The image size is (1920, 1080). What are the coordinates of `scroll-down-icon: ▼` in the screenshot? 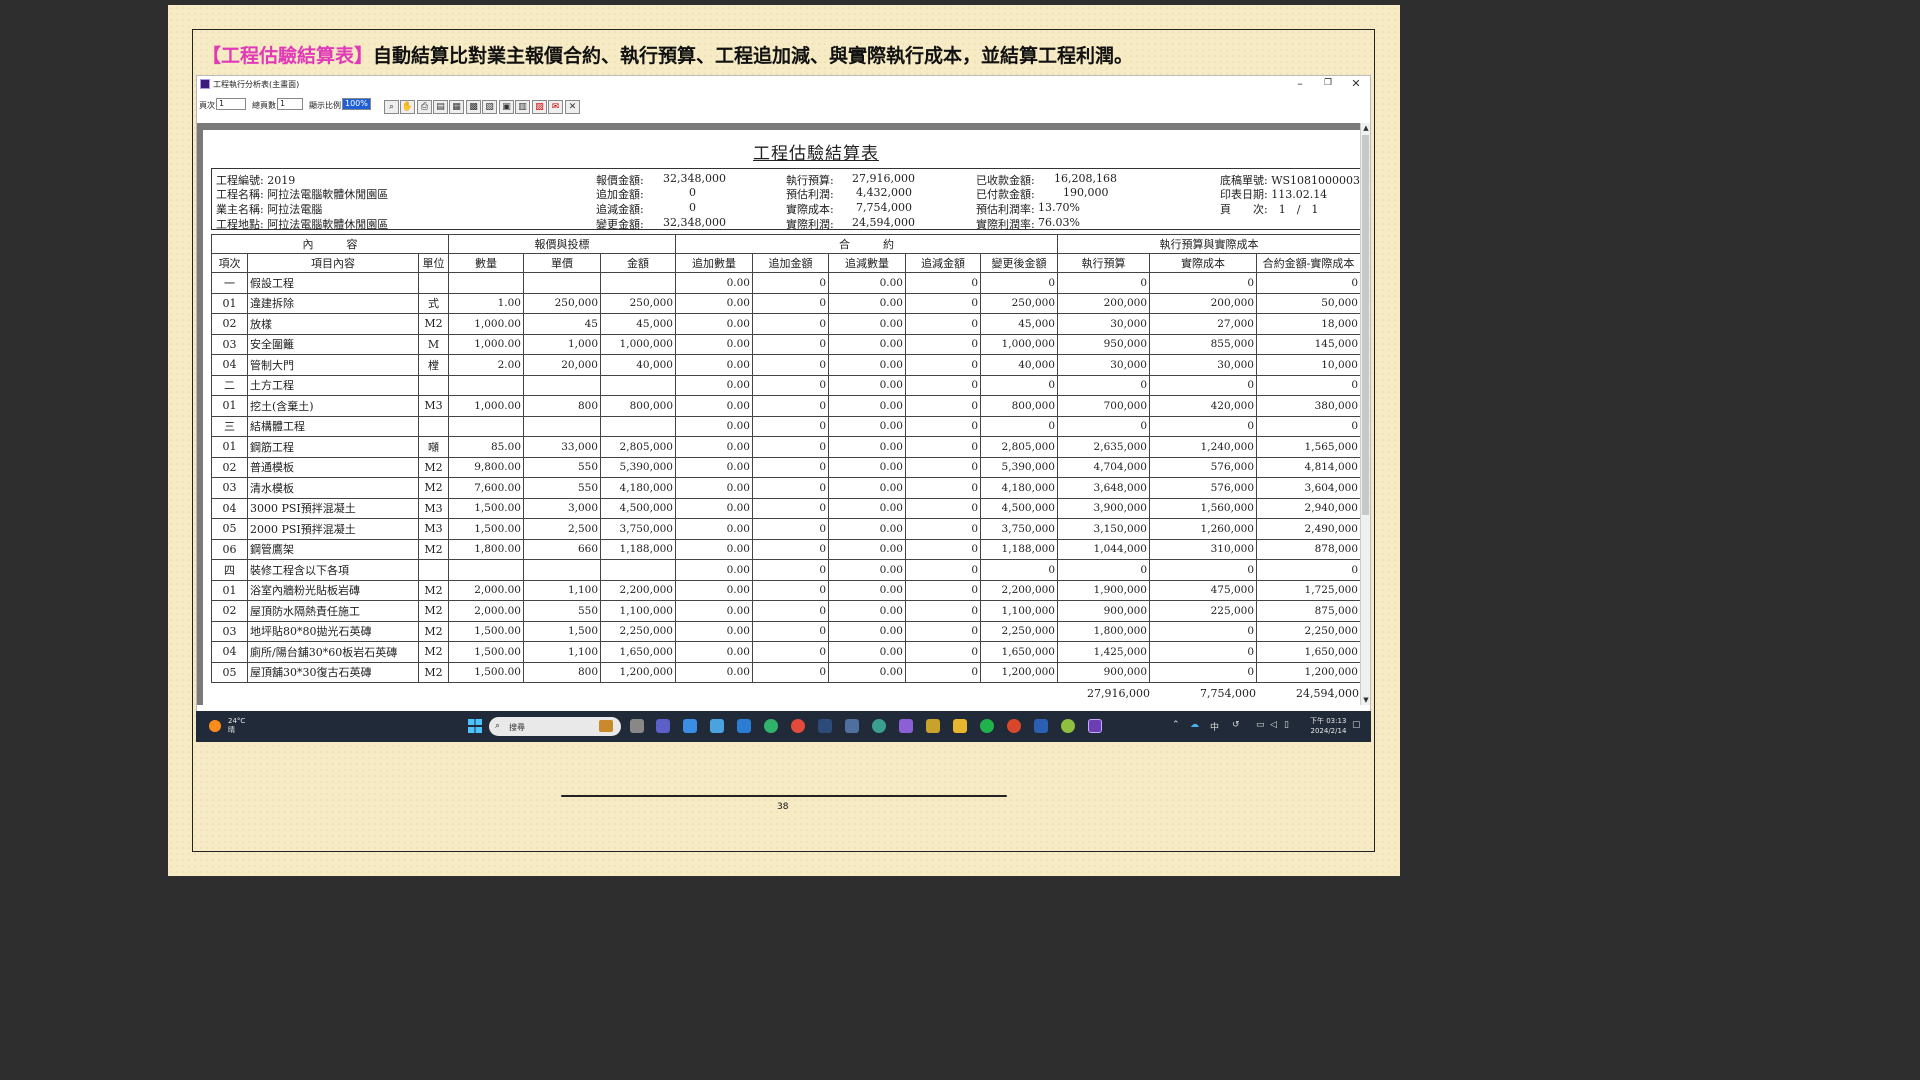 It's located at (1366, 700).